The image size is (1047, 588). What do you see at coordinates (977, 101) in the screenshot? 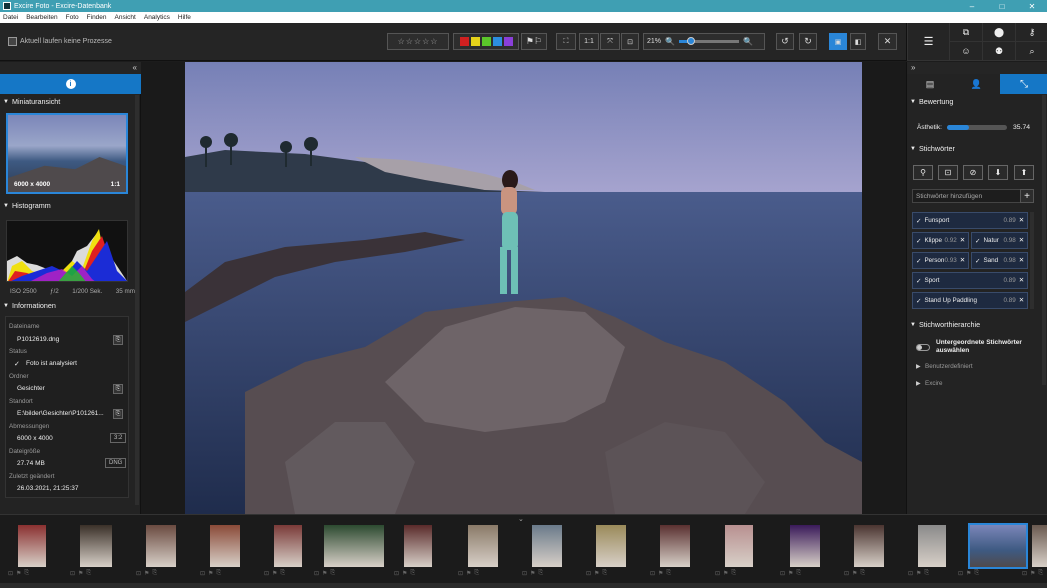
I see `rating-header: ▼ Bewertung` at bounding box center [977, 101].